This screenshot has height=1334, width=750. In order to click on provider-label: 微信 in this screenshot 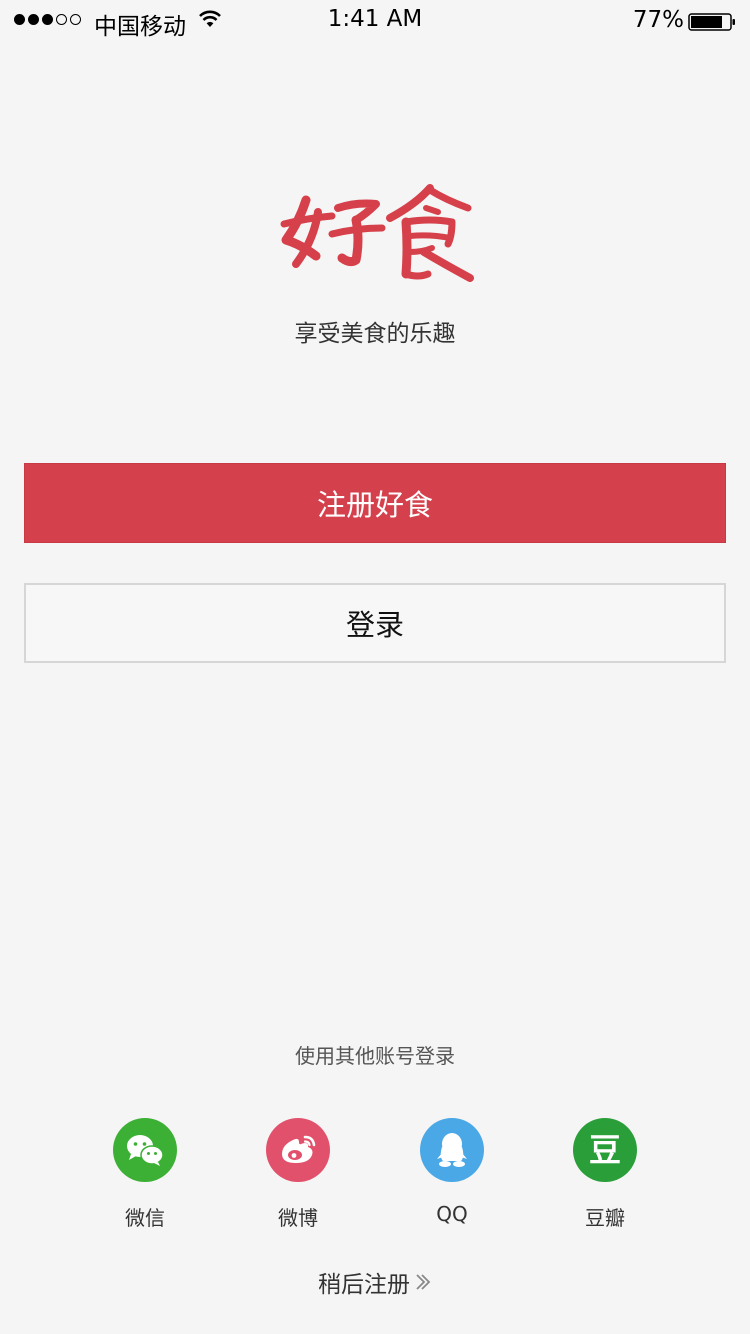, I will do `click(145, 1218)`.